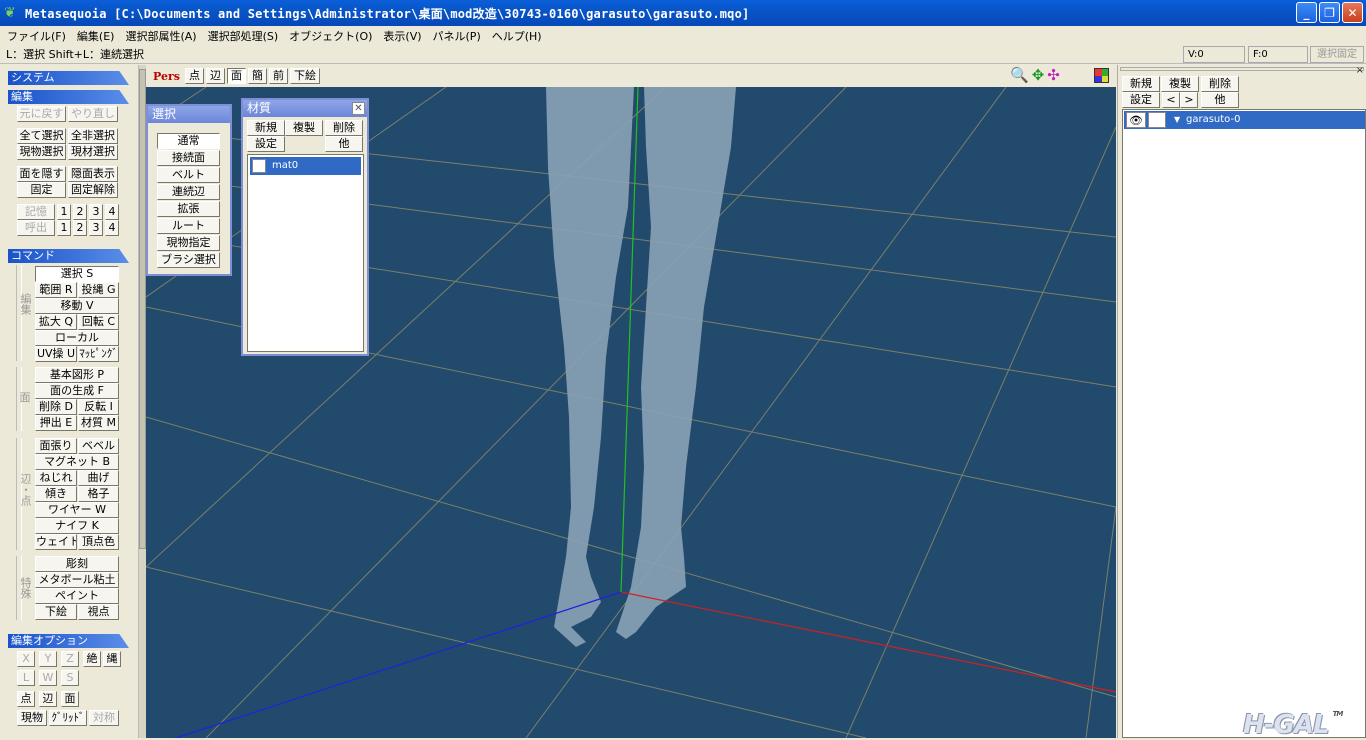 The height and width of the screenshot is (740, 1366). Describe the element at coordinates (188, 175) in the screenshot. I see `select-mode-belt: ベルト` at that location.